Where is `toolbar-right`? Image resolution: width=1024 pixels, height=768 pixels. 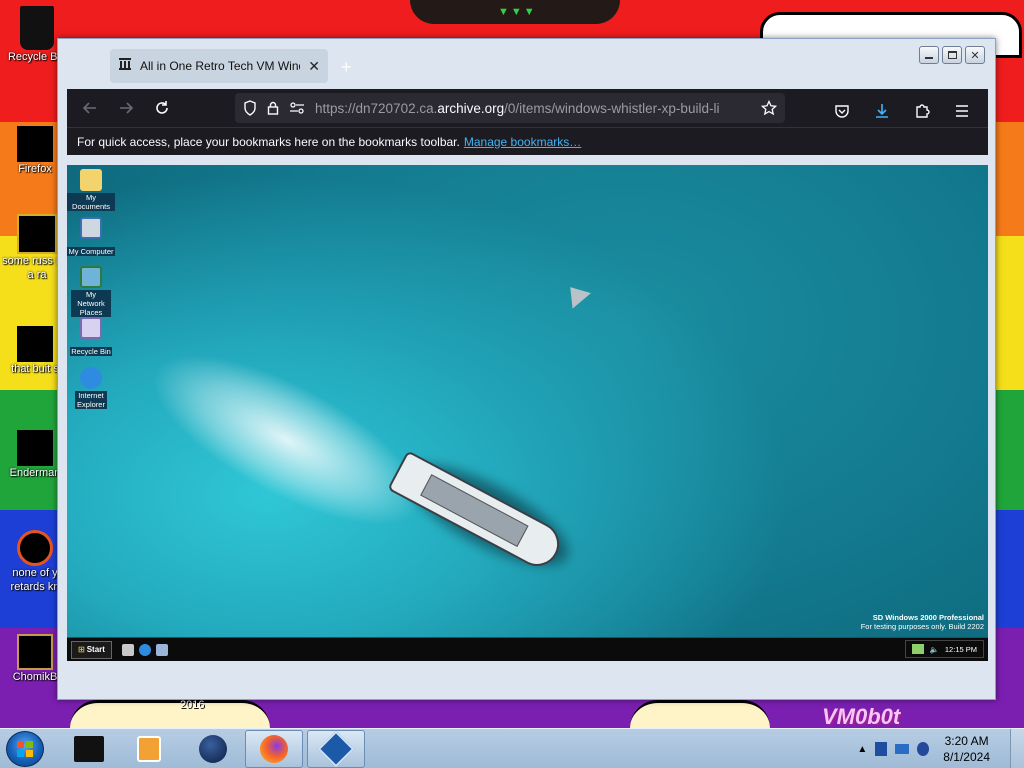
toolbar-right is located at coordinates (902, 111).